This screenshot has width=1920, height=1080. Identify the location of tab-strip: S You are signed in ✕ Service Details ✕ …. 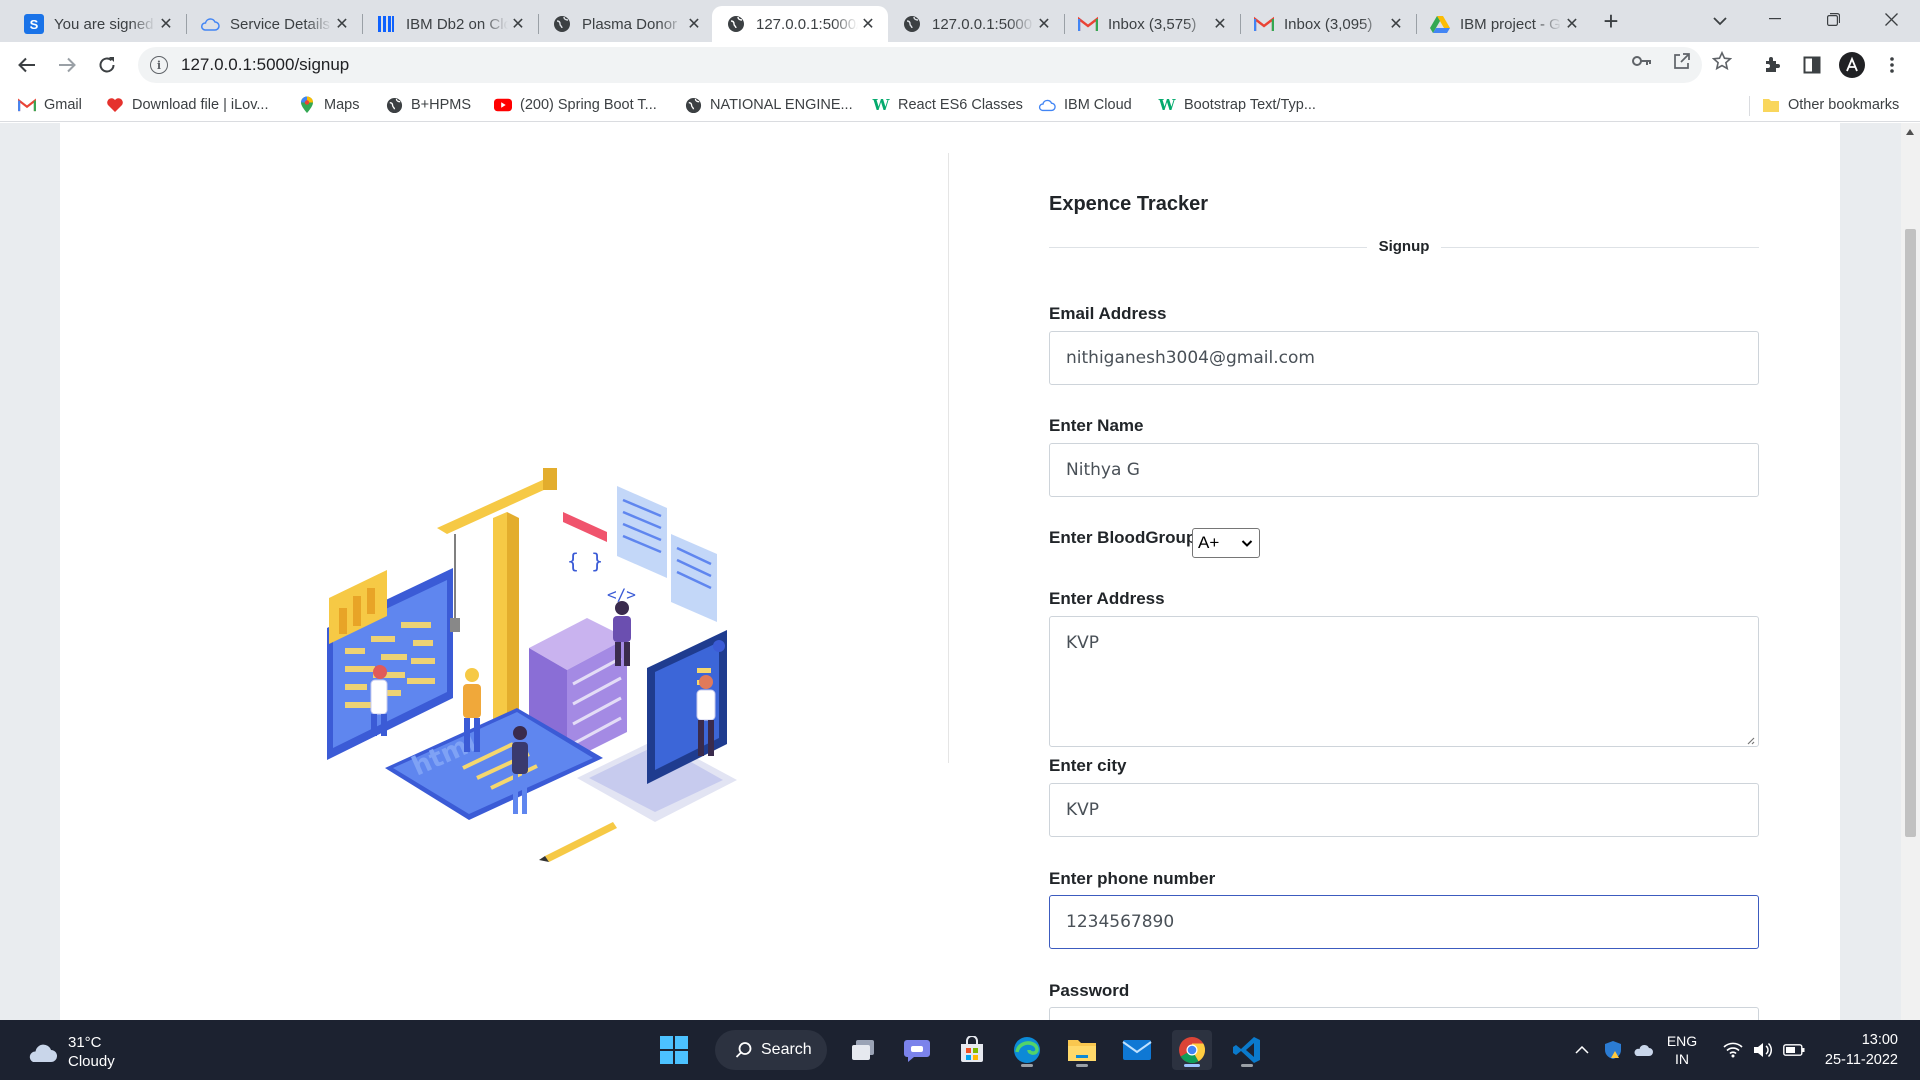
(960, 21).